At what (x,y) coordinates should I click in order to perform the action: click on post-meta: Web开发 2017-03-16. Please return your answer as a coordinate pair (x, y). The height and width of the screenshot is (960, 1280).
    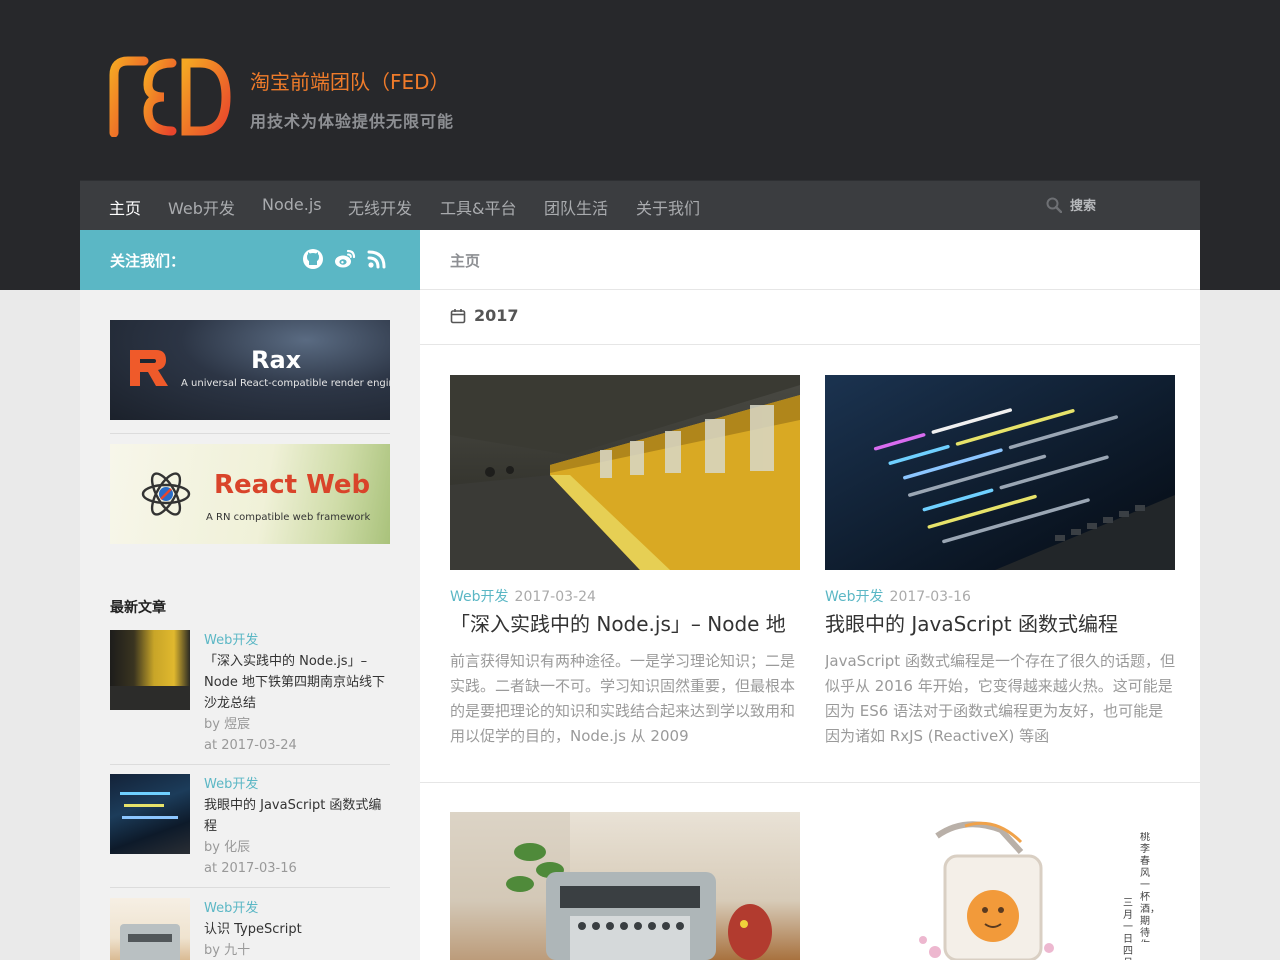
    Looking at the image, I should click on (898, 596).